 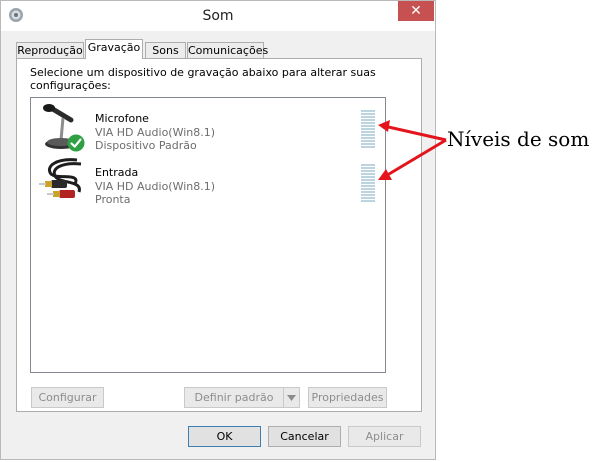 I want to click on device-name: Microfone, so click(x=122, y=118).